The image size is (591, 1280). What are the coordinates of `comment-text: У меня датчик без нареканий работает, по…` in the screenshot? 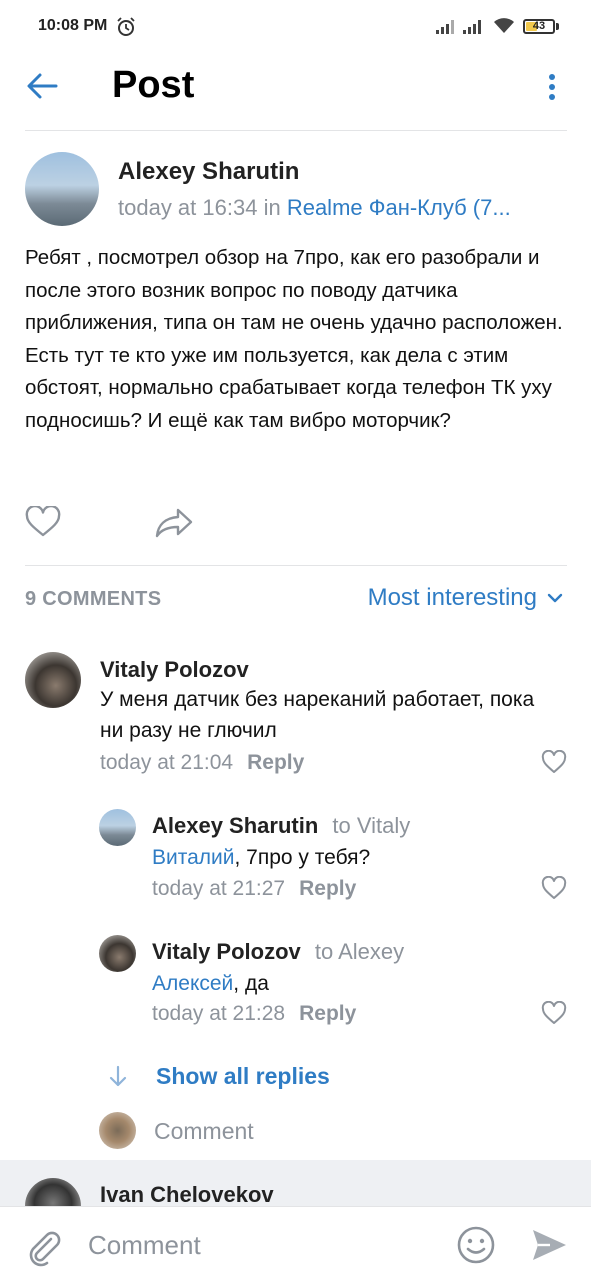 It's located at (317, 715).